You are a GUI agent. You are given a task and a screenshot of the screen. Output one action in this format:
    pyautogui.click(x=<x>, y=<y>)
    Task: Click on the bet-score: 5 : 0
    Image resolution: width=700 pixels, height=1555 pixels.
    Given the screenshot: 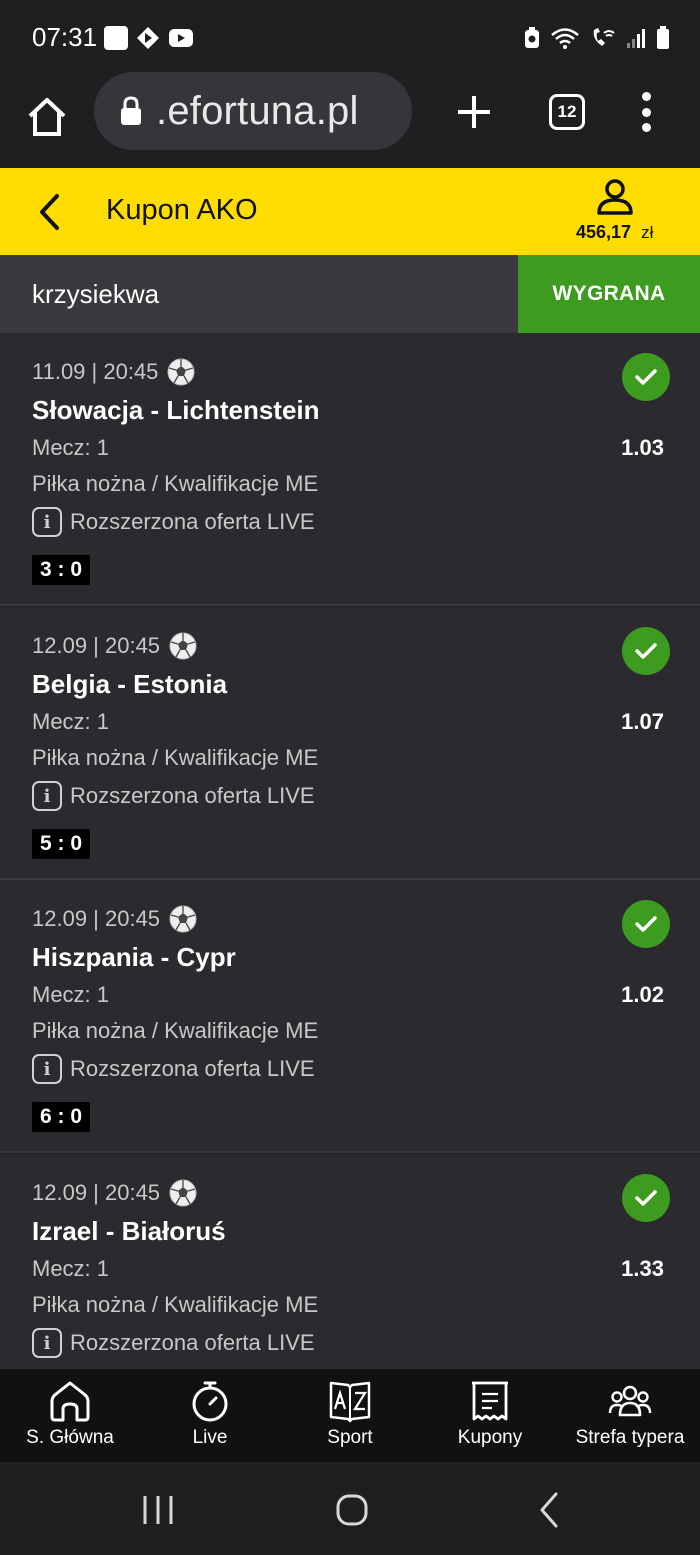 What is the action you would take?
    pyautogui.click(x=61, y=844)
    